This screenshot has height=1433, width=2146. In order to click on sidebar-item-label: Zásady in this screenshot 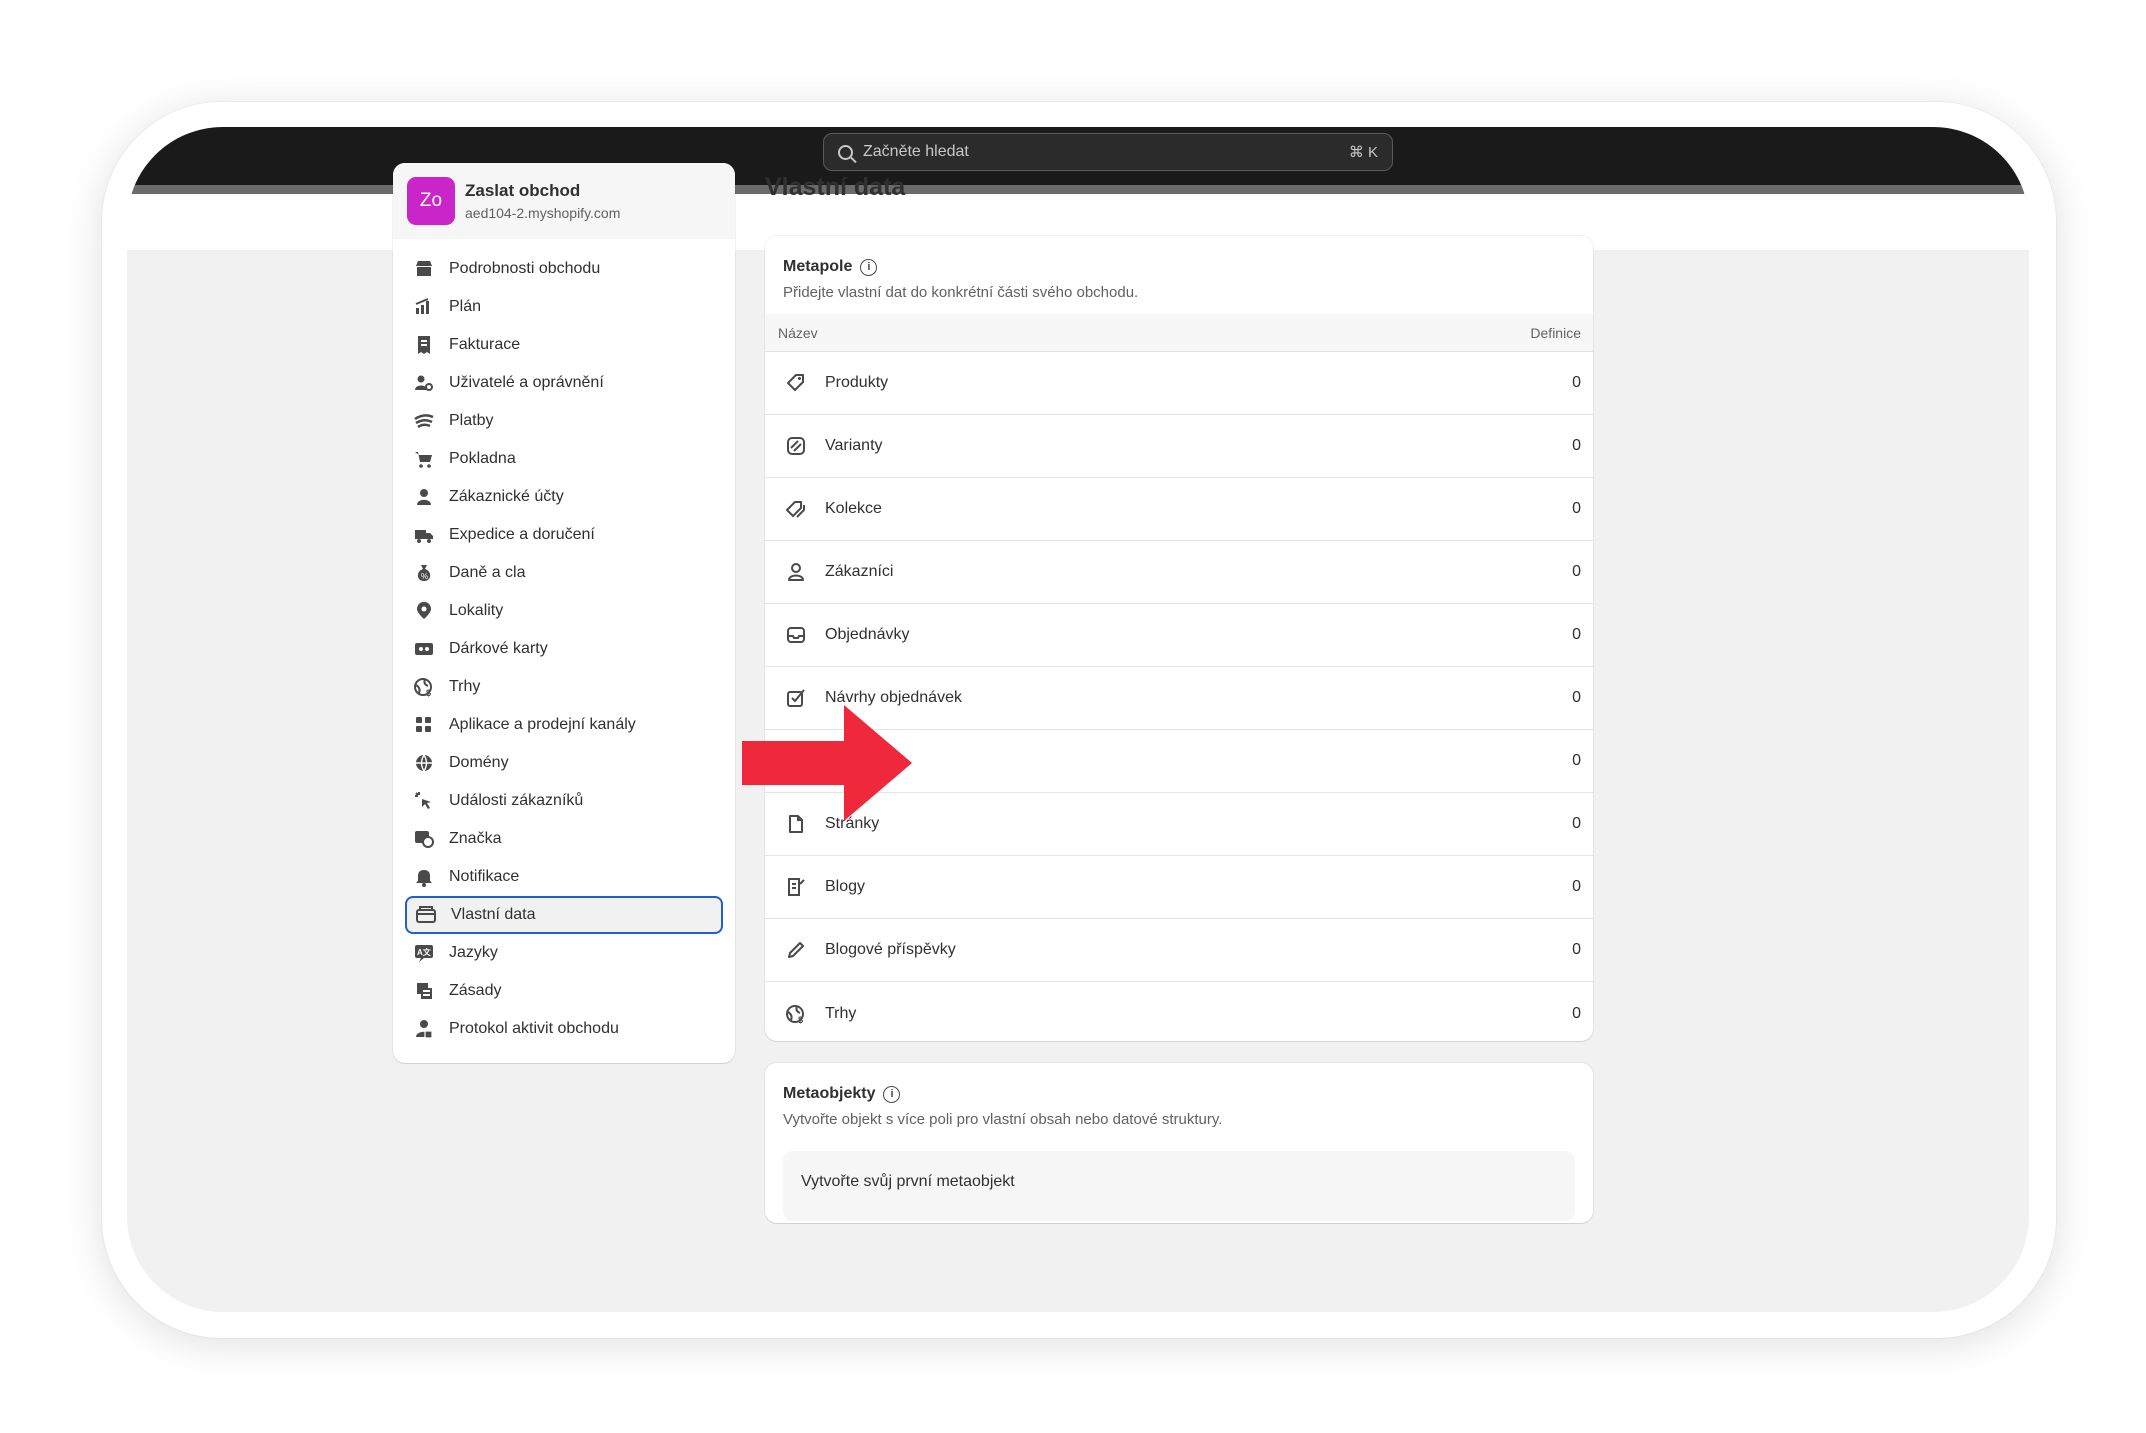, I will do `click(475, 990)`.